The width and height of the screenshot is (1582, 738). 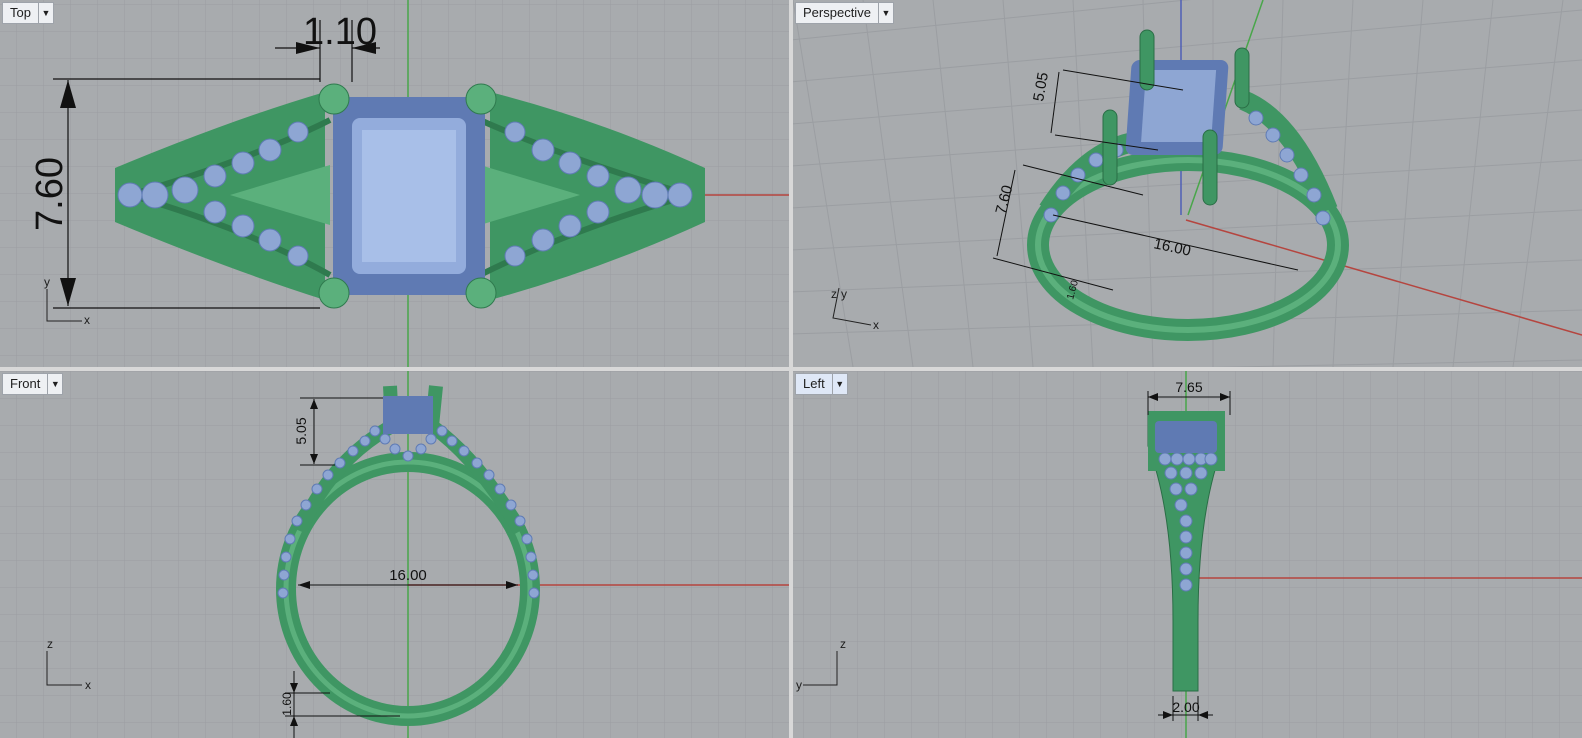 I want to click on front-dim-shank: 1.60, so click(x=287, y=704).